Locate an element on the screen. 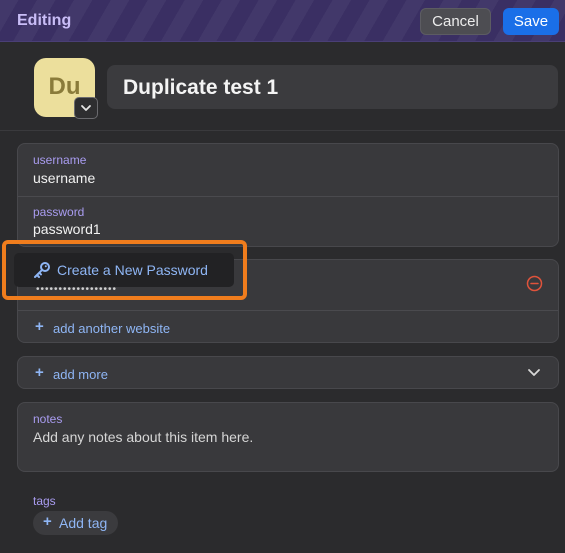  password-field: password1 is located at coordinates (67, 229).